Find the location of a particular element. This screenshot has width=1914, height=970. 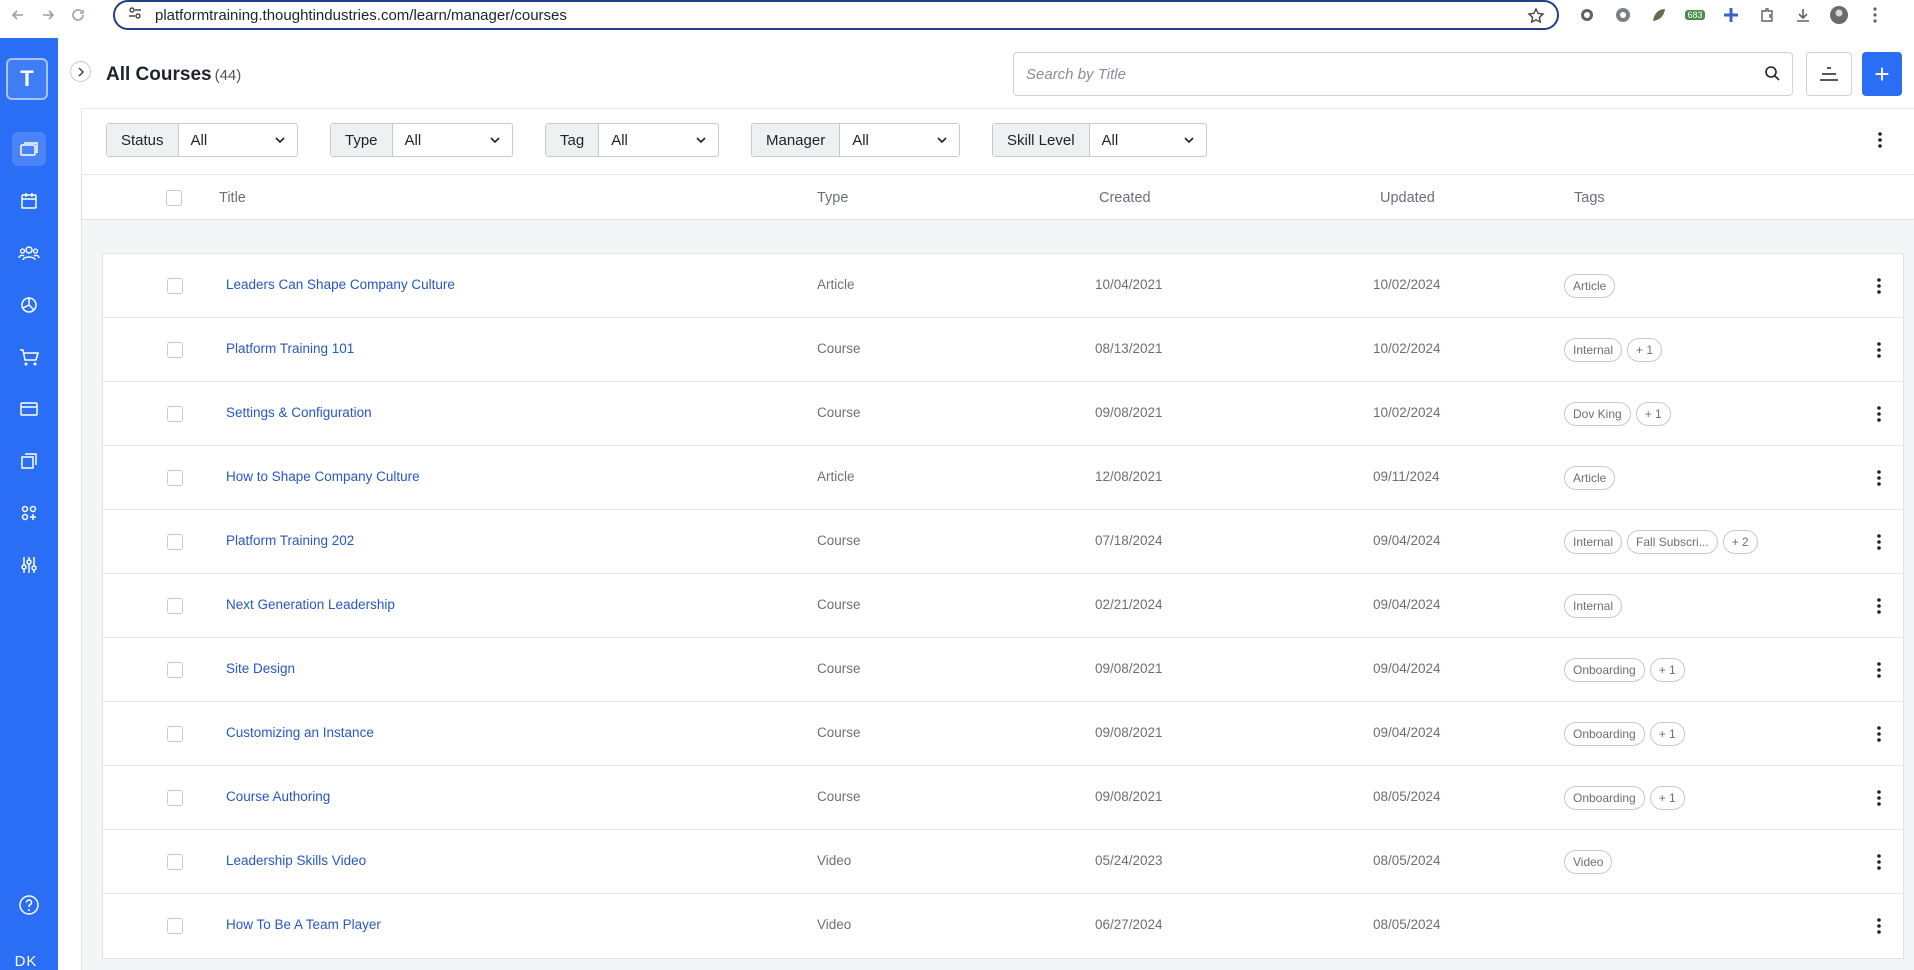

type-filter-value: All is located at coordinates (452, 140).